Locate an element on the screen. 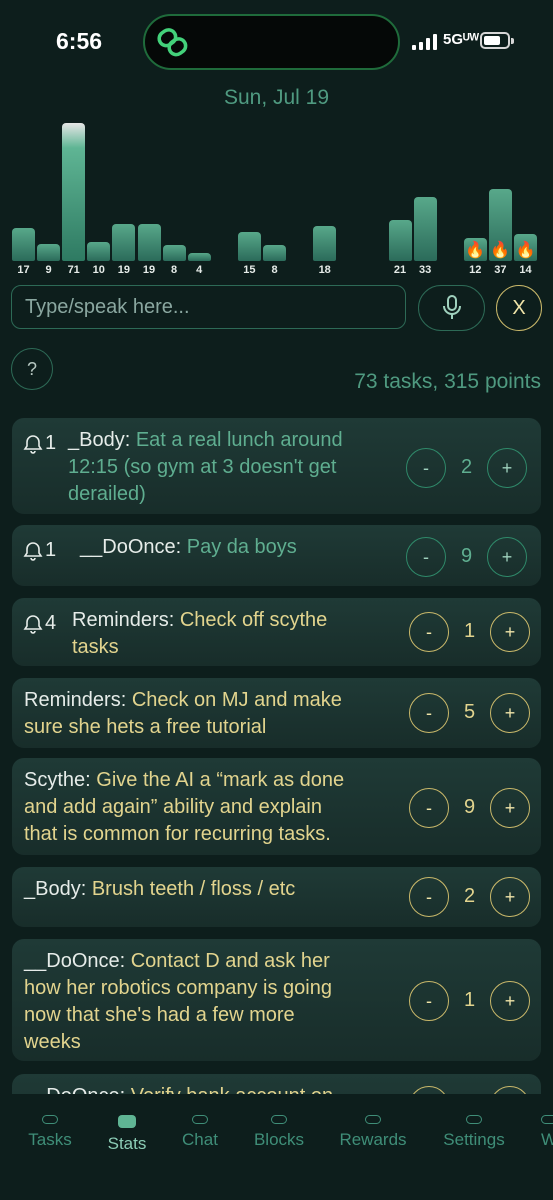 The height and width of the screenshot is (1200, 553). daily-points-chart: 17 9 71 10 19 19 8 4 15 8 18 21 33 12 🔥 37 🔥 14 🔥 is located at coordinates (276, 195).